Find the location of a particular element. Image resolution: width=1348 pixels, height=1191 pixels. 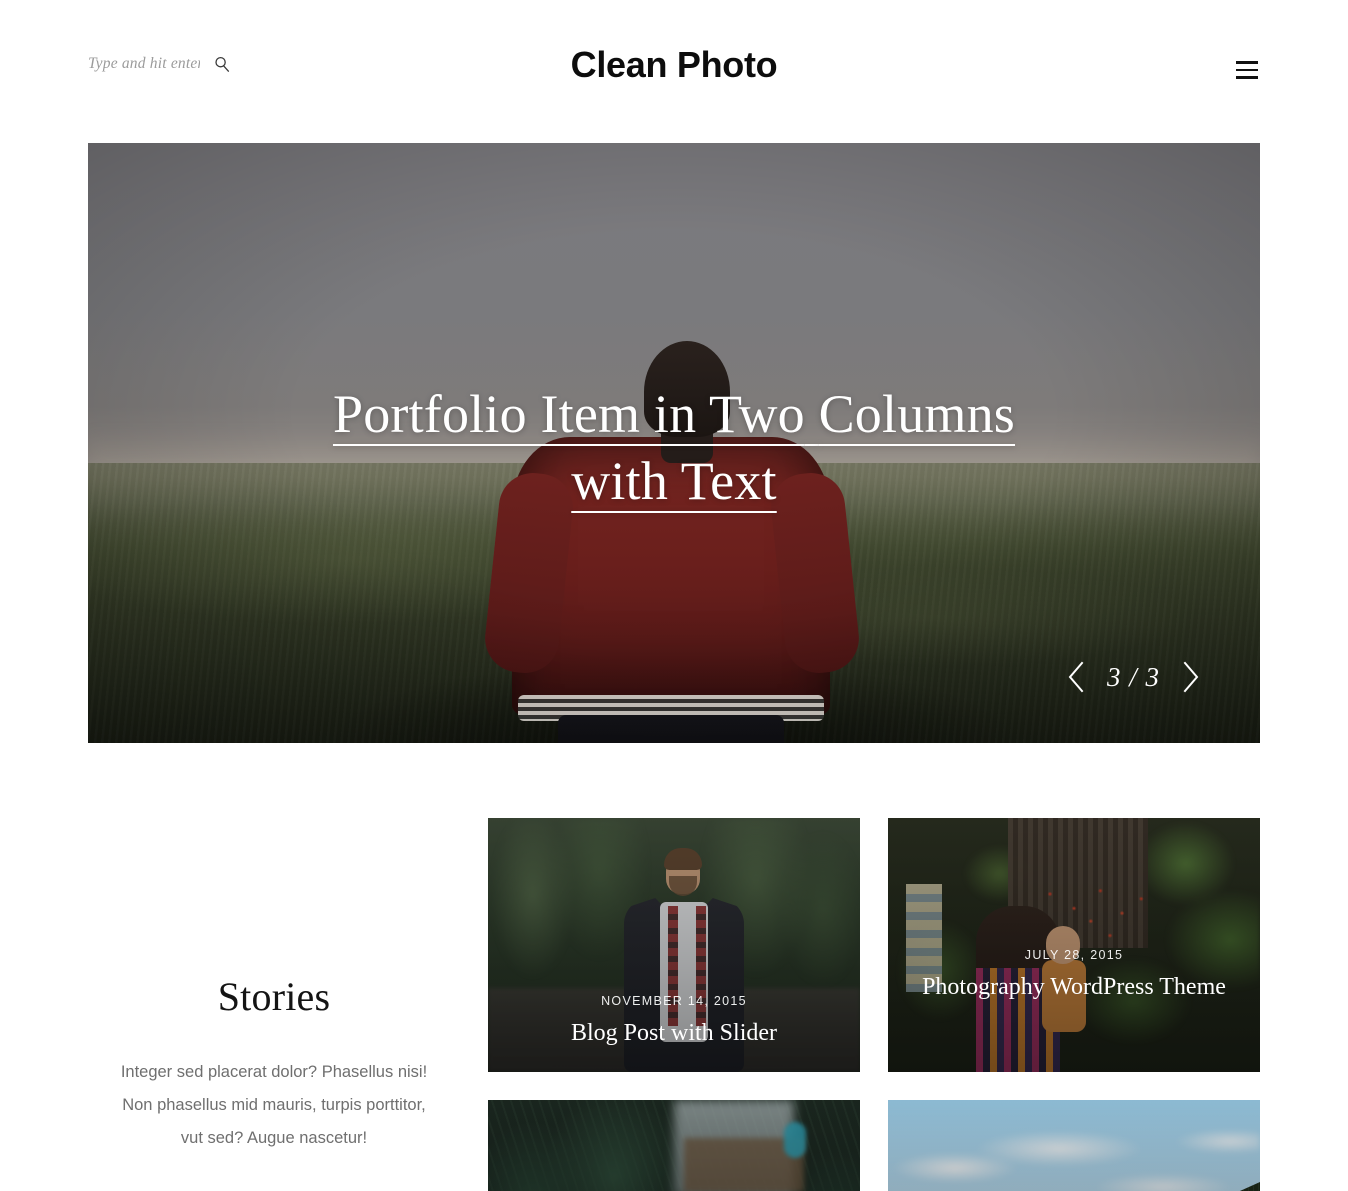

post-card: NOVEMBER 14, 2015 Blog Post with Slider is located at coordinates (674, 945).